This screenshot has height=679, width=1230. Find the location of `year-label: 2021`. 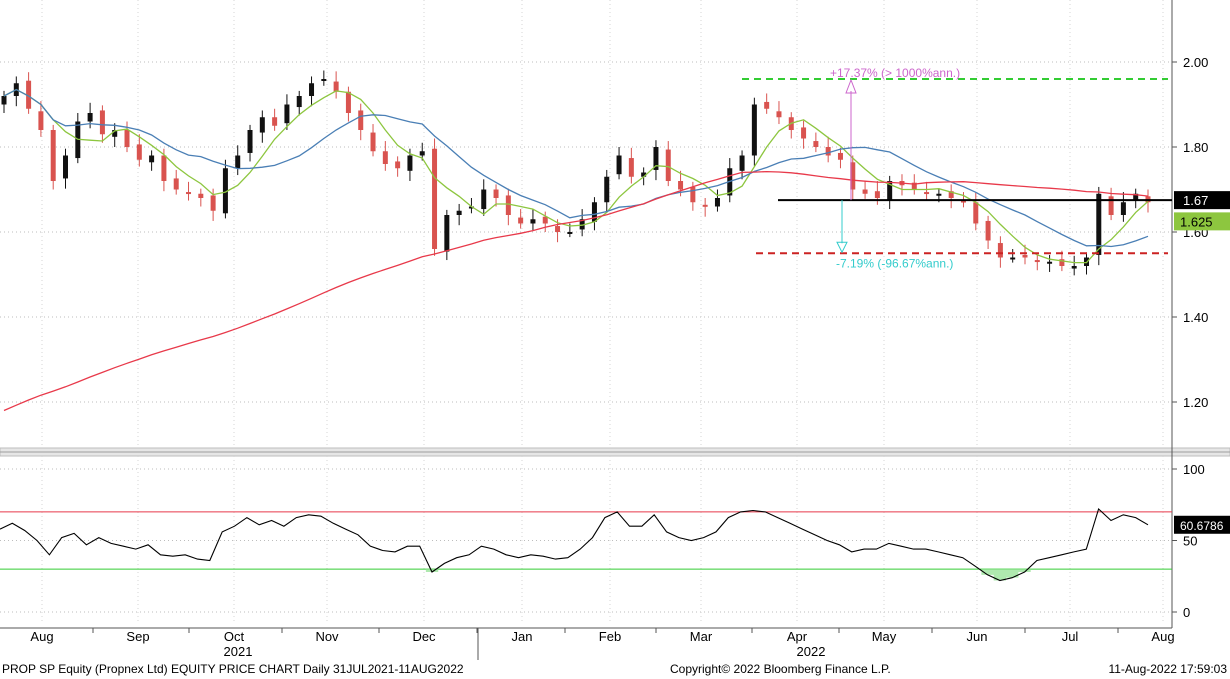

year-label: 2021 is located at coordinates (238, 651).